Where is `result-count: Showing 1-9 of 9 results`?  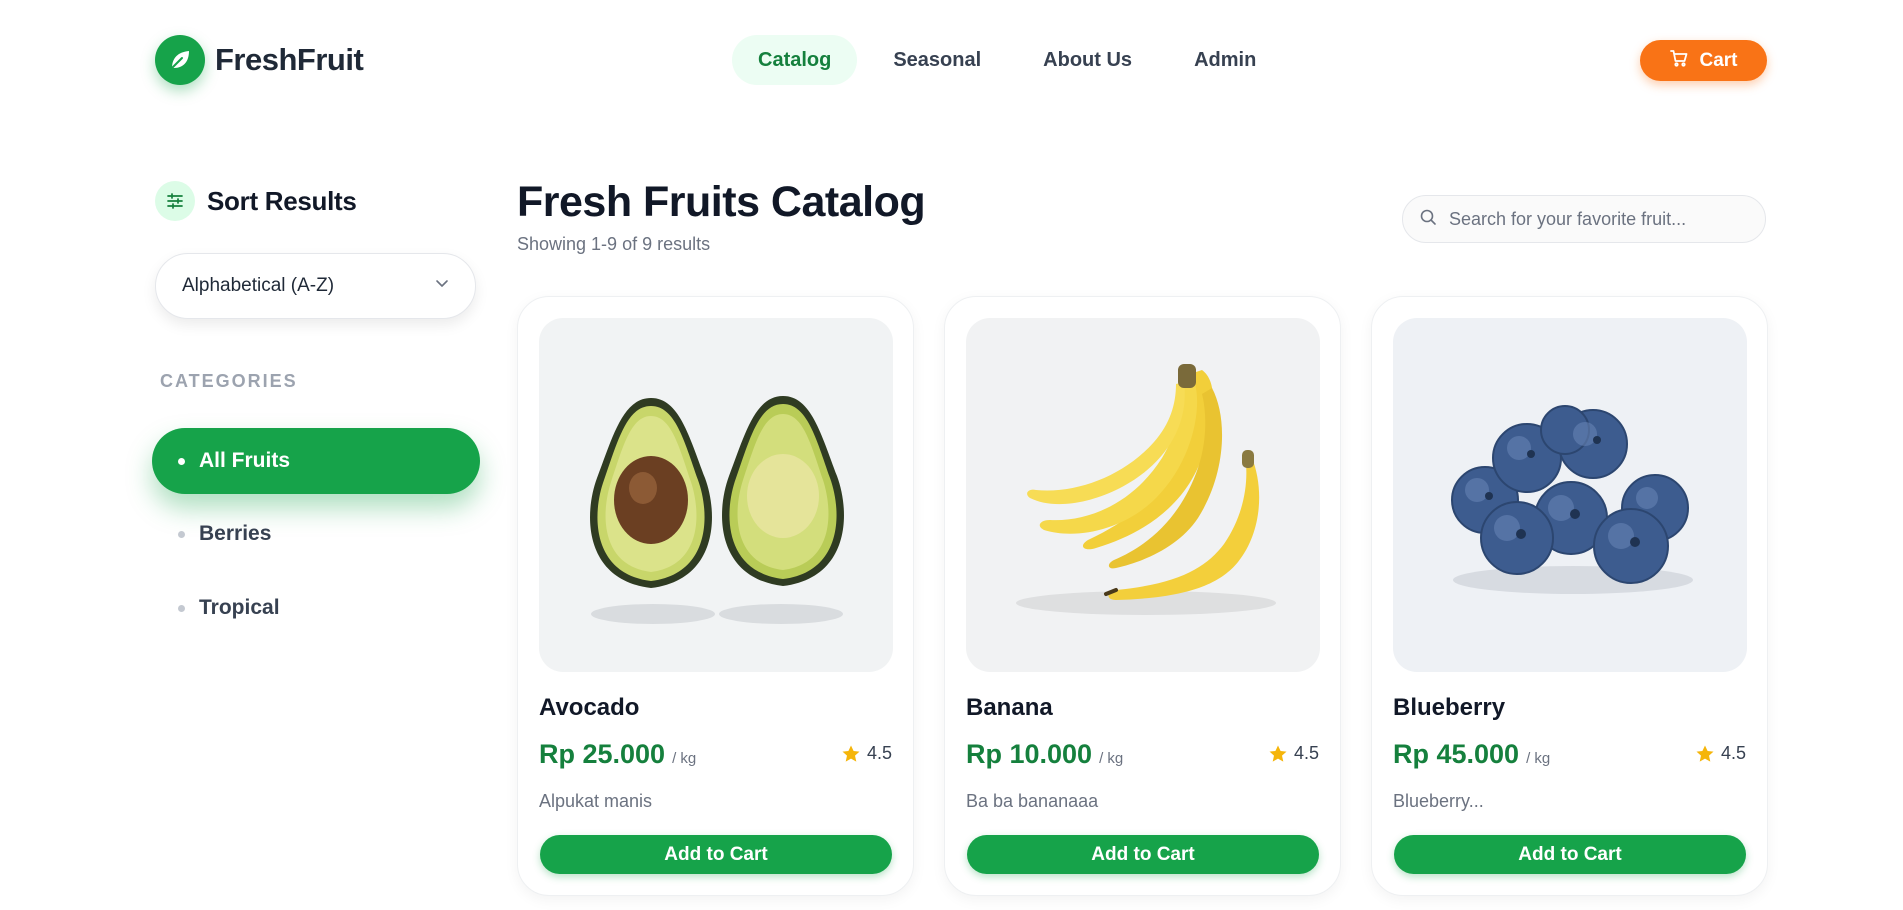
result-count: Showing 1-9 of 9 results is located at coordinates (614, 244).